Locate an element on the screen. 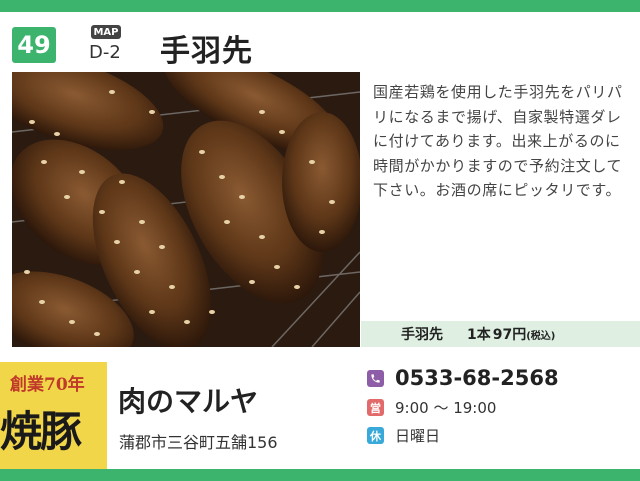 The height and width of the screenshot is (481, 640). shop-sign-photo: 創業70年 焼豚 is located at coordinates (53, 415).